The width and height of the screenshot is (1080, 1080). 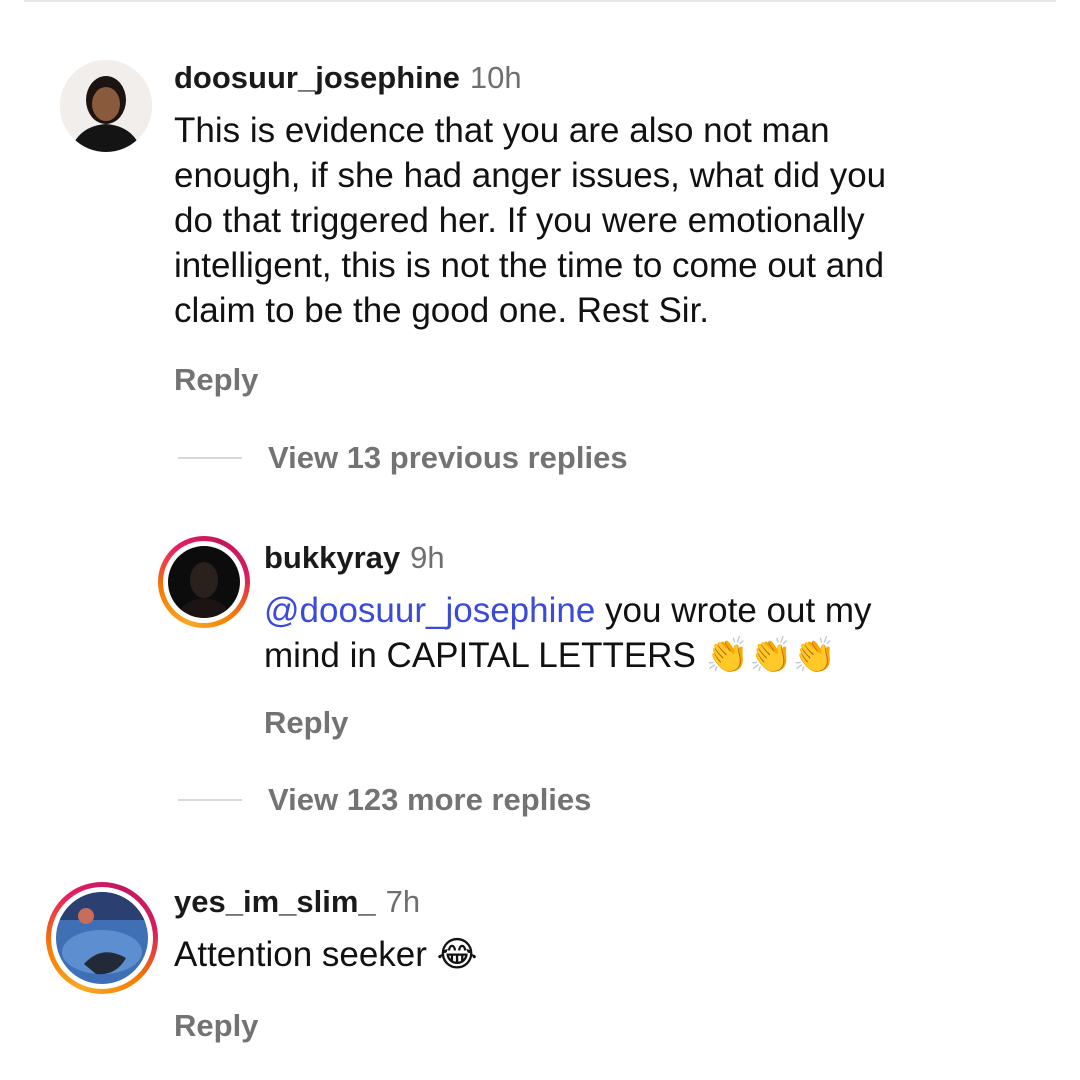 I want to click on comment-line: @doosuur_josephine you wrote out my, so click(x=659, y=610).